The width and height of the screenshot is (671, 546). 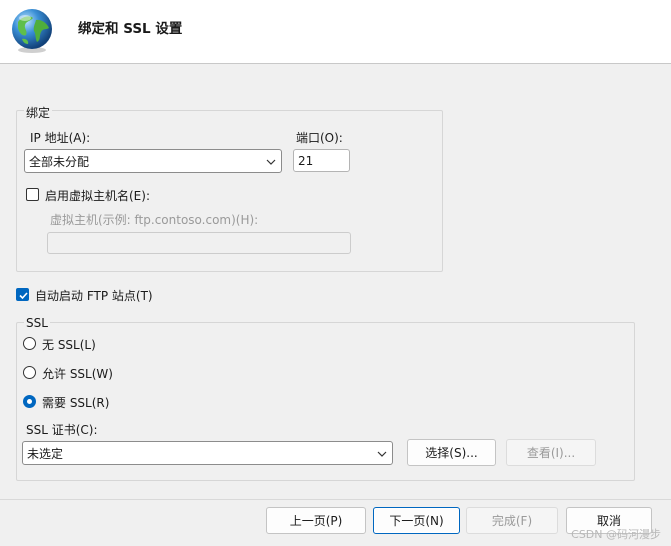 I want to click on radio-allow-ssl-label: 允许 SSL(W), so click(x=77, y=374).